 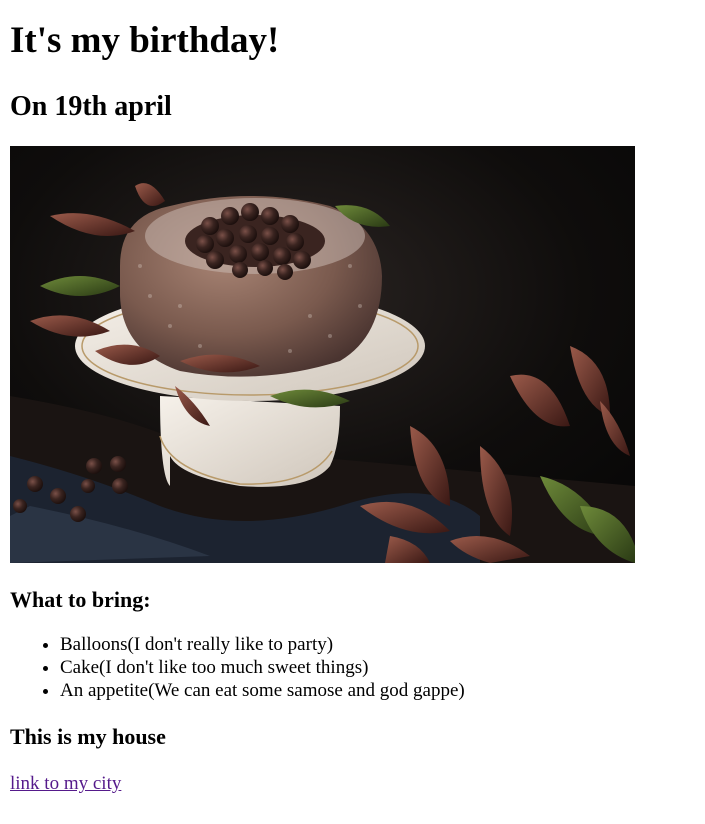 I want to click on list-item: Balloons(I don't really like to party), so click(x=380, y=644).